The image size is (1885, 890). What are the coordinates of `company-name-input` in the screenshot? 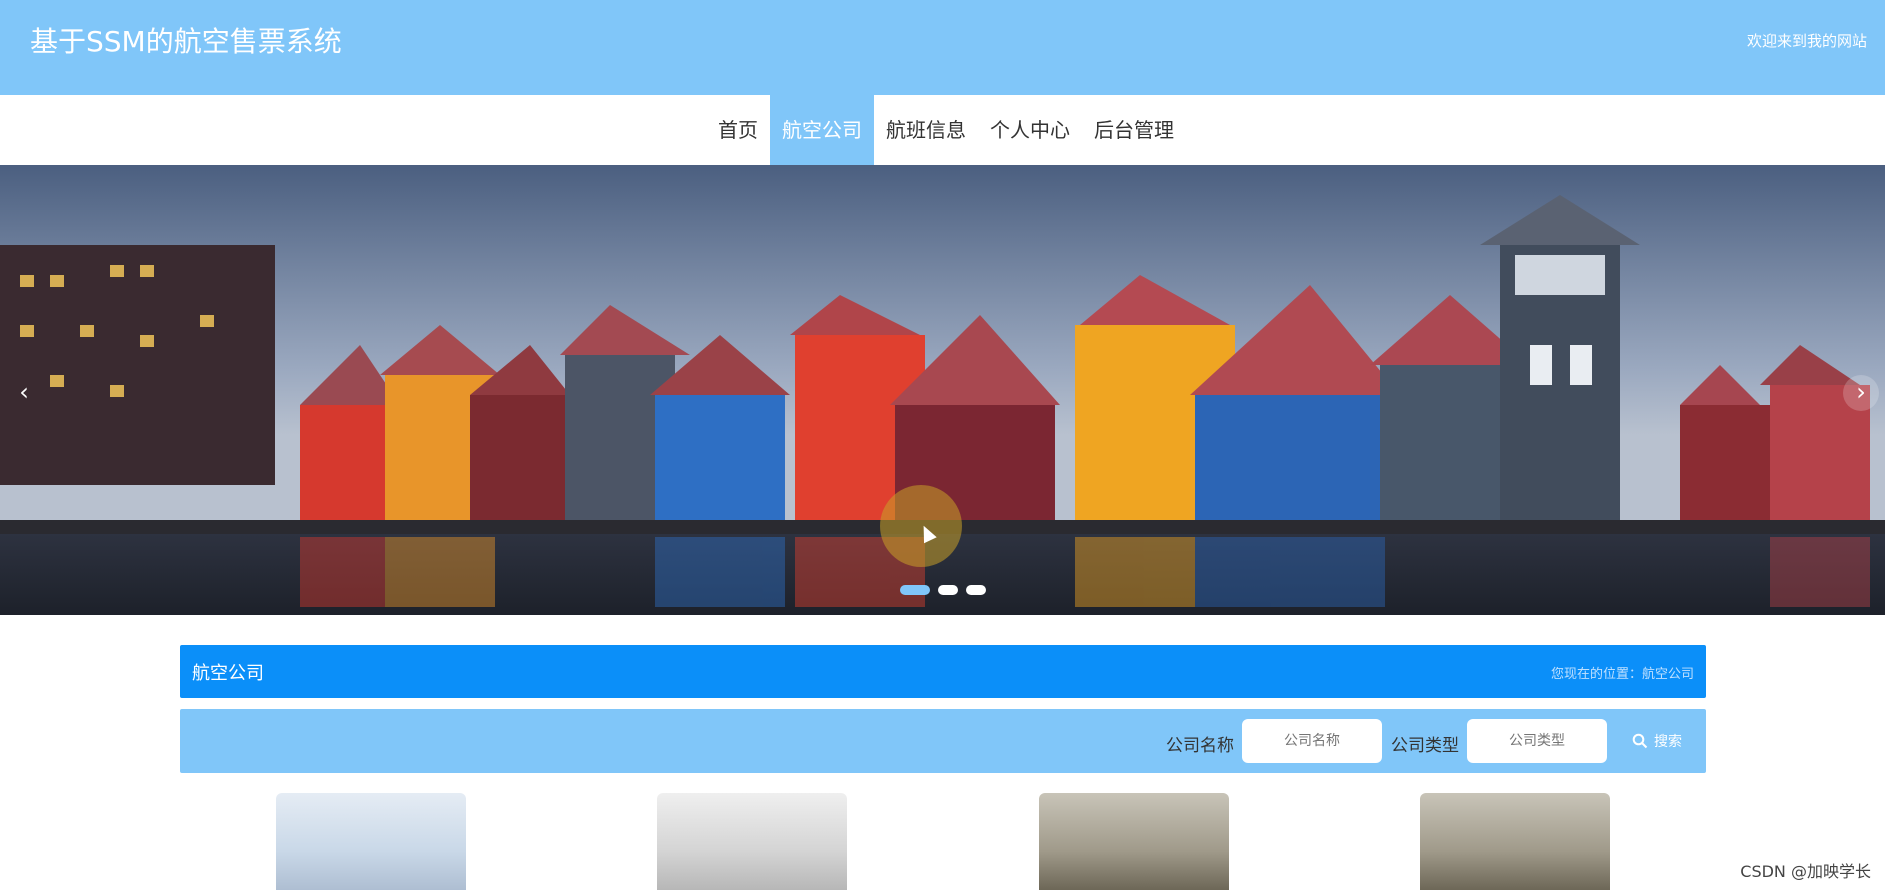 It's located at (1312, 741).